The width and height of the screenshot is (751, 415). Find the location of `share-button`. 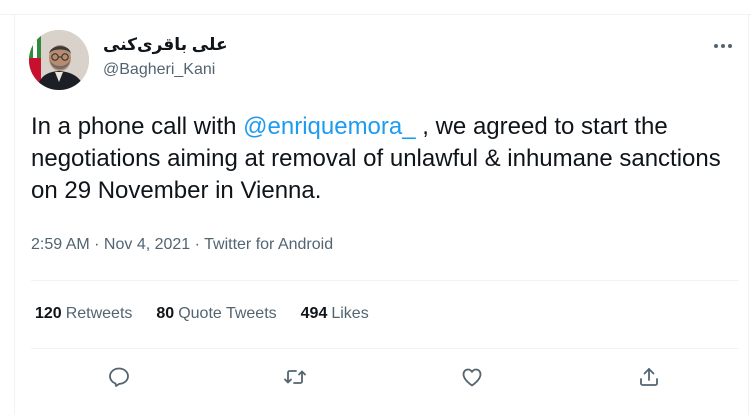

share-button is located at coordinates (649, 377).